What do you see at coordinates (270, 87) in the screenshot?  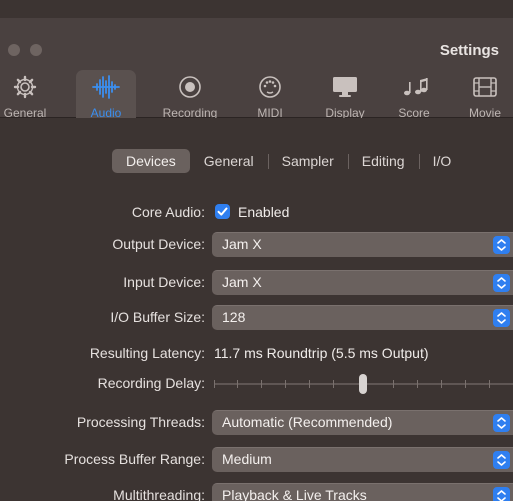 I see `midi-port-icon` at bounding box center [270, 87].